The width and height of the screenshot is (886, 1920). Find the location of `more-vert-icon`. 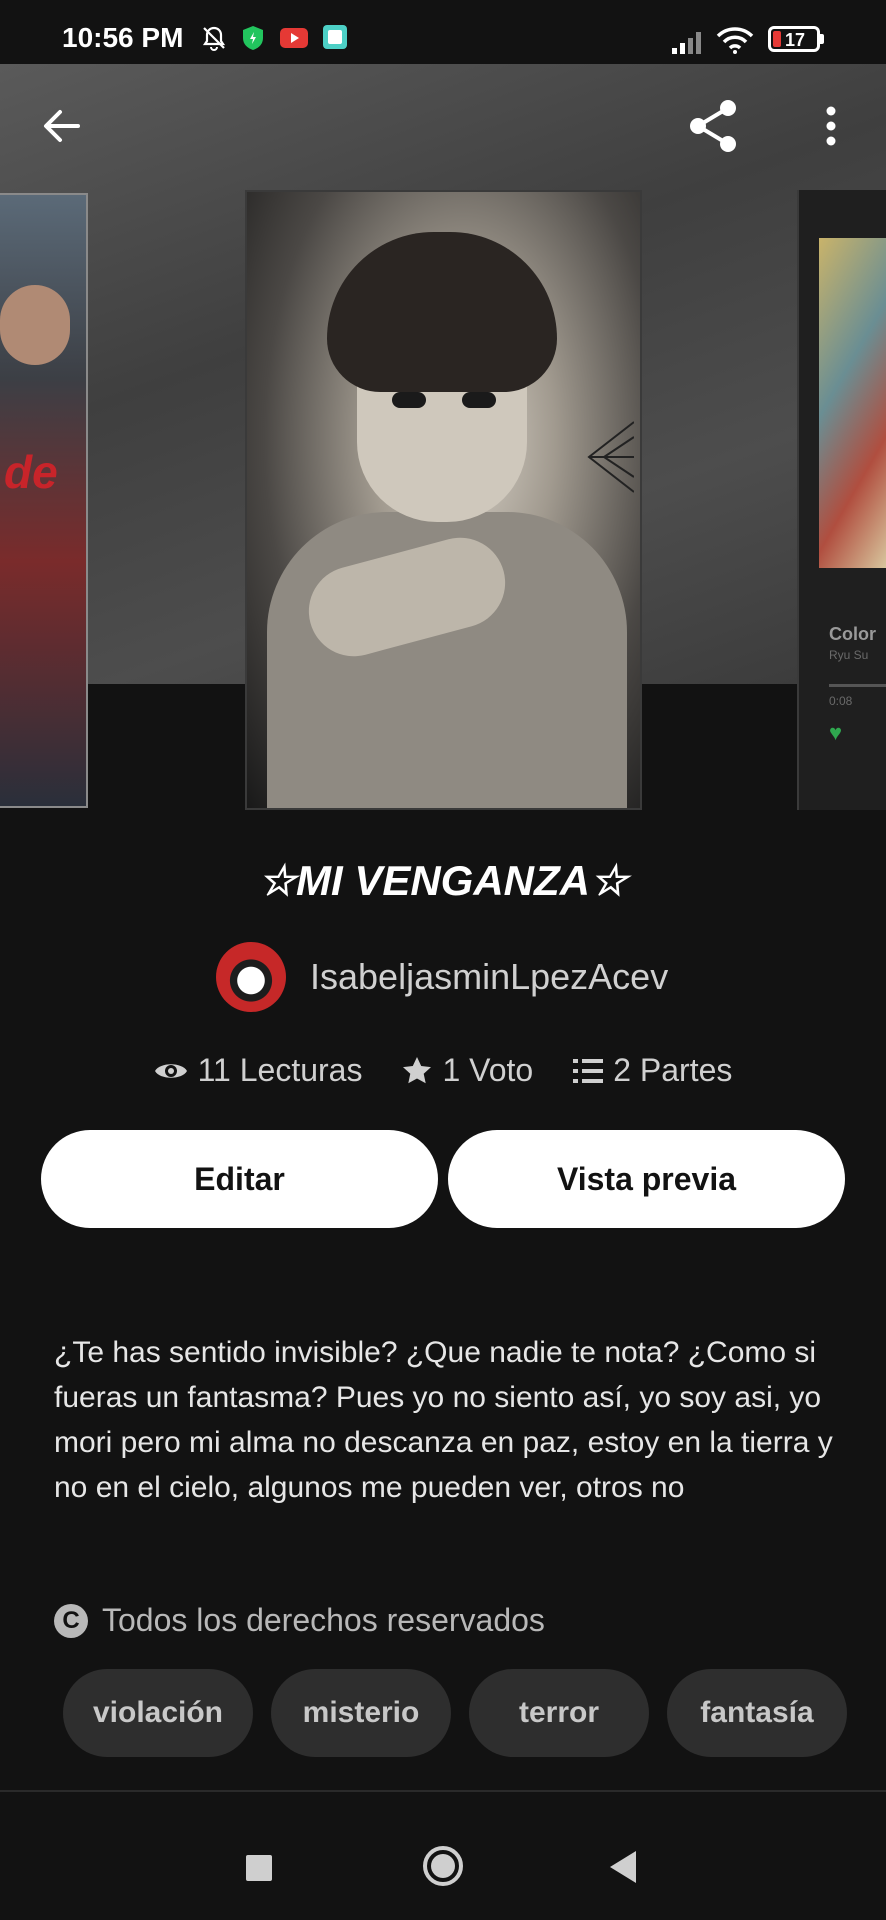

more-vert-icon is located at coordinates (831, 126).